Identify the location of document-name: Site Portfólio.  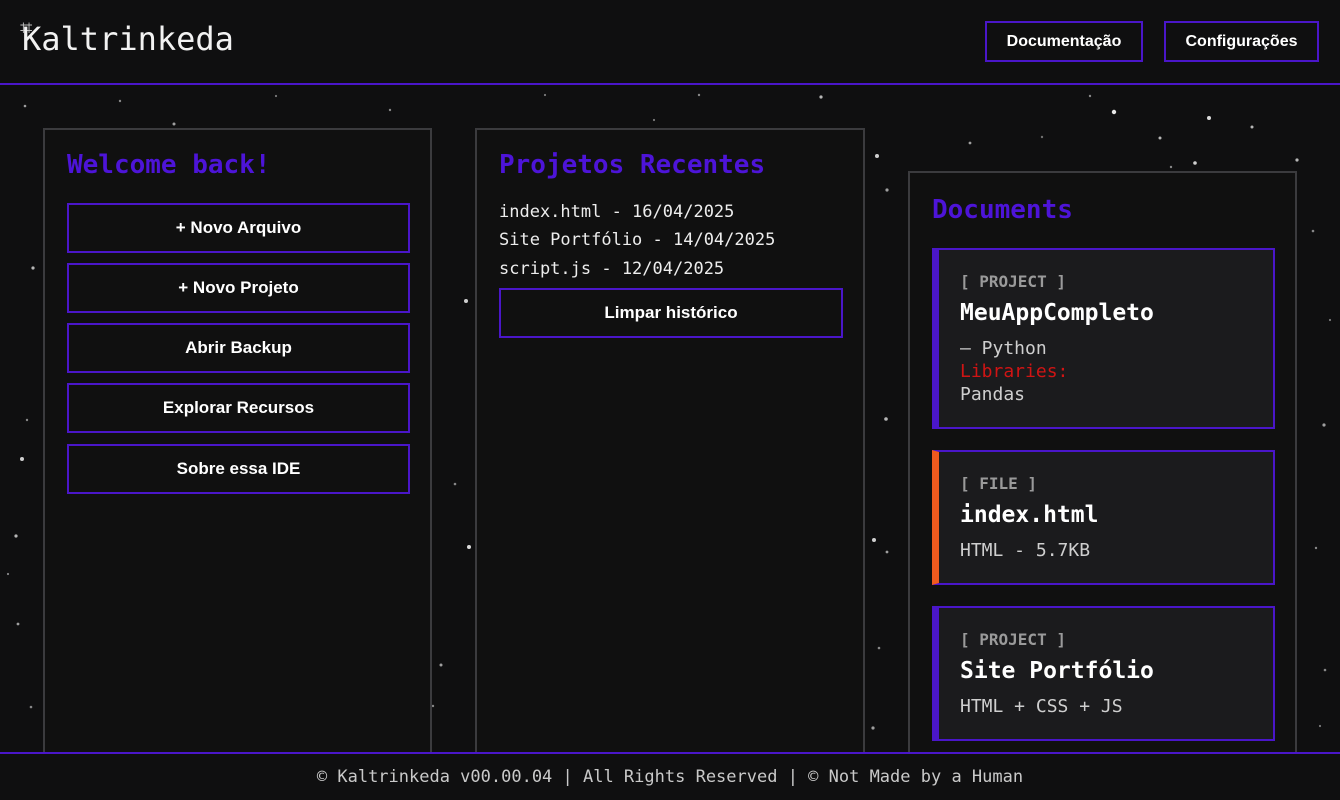
(1057, 671).